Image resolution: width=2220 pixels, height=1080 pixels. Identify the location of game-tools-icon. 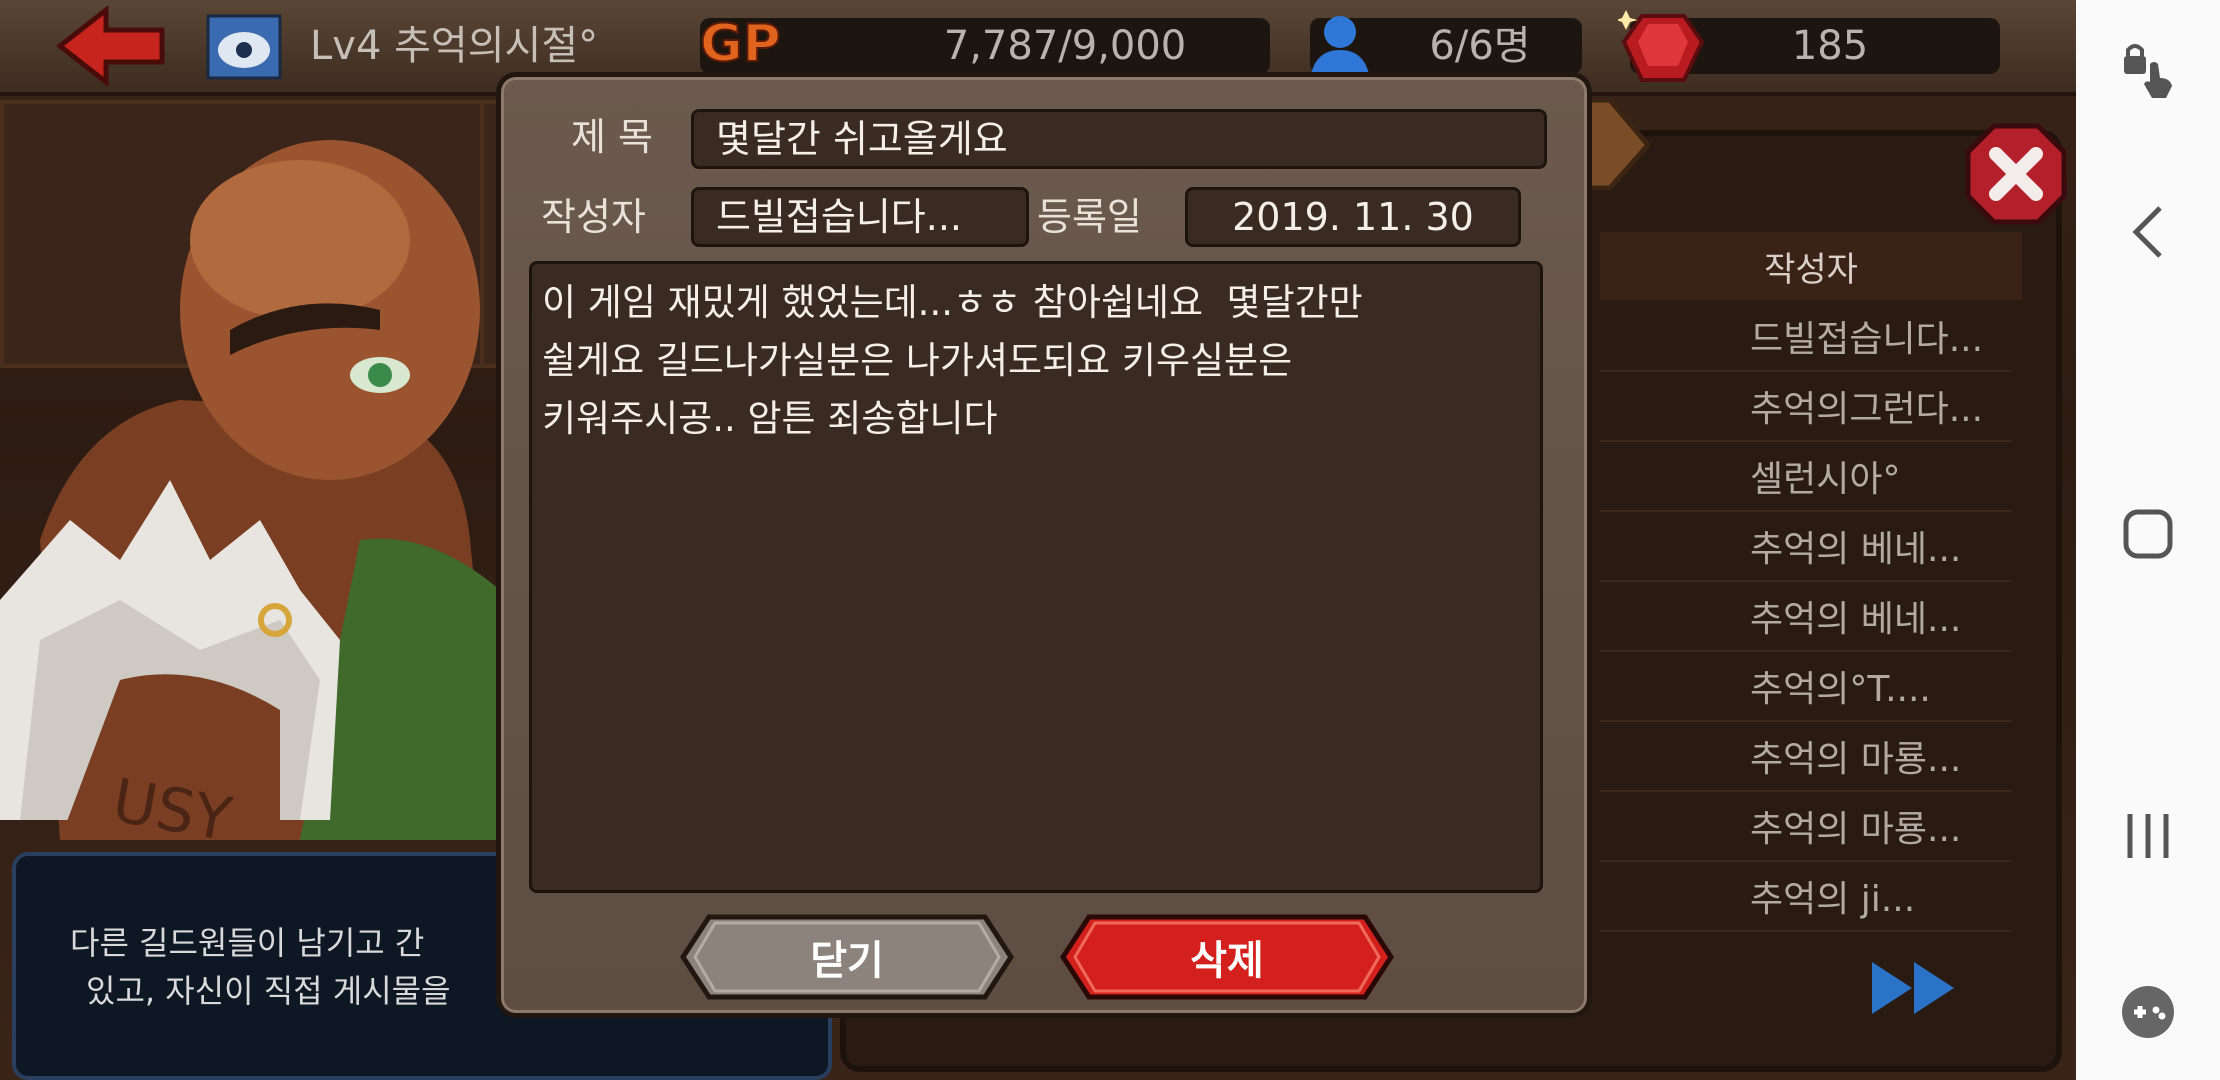
(2148, 1012).